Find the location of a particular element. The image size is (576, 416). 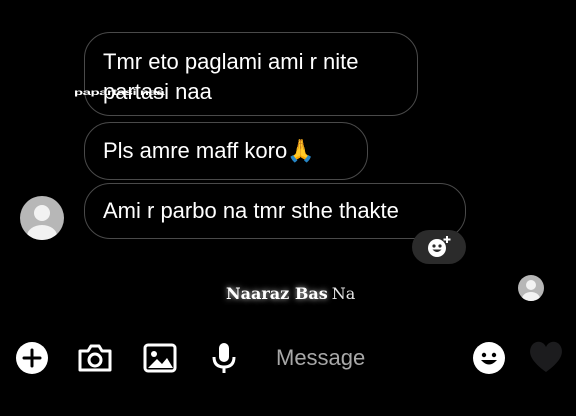

video-caption: Naaraz Bas Na is located at coordinates (290, 293).